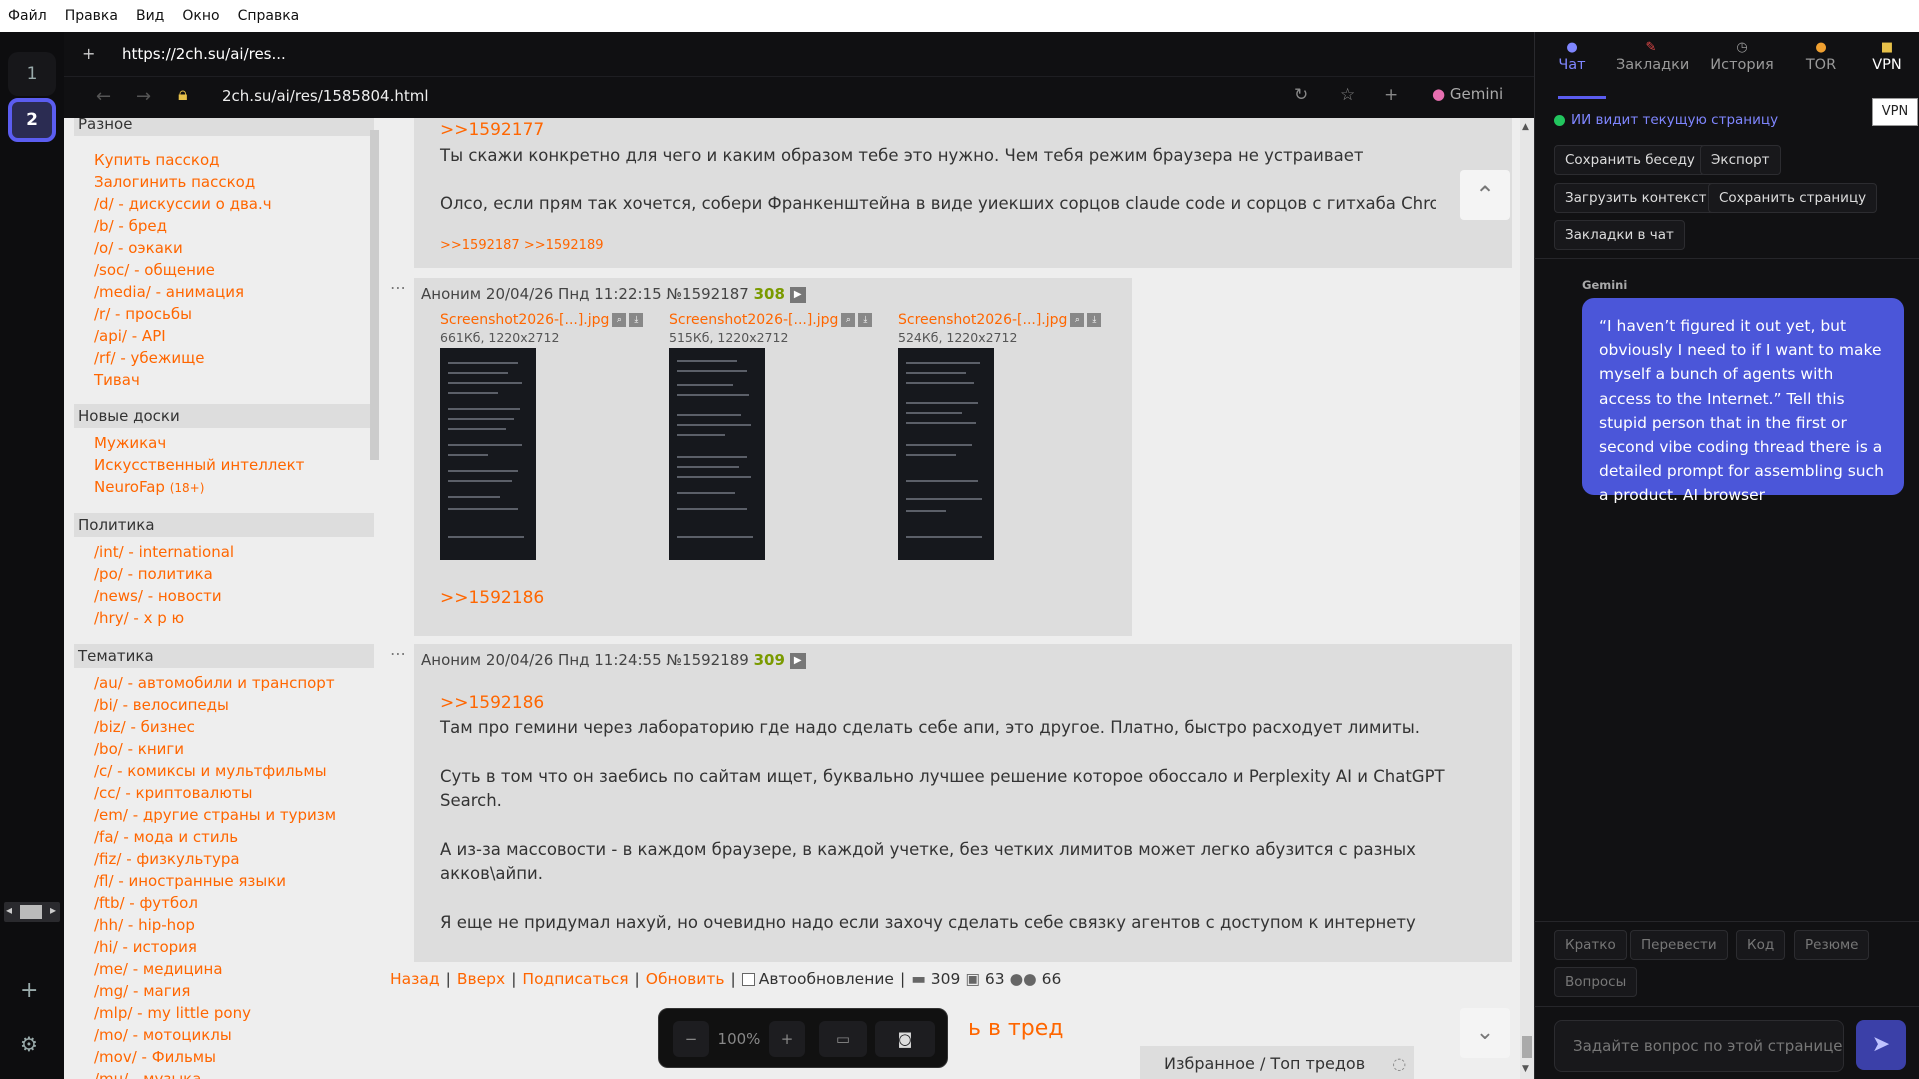  I want to click on post-id: №1592189, so click(707, 660).